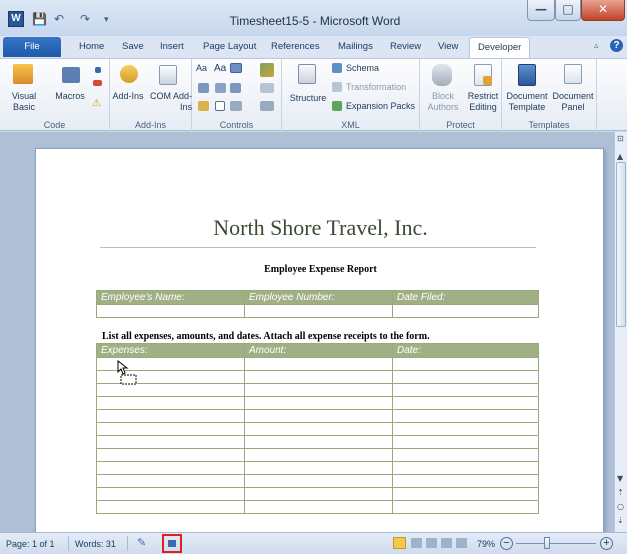 This screenshot has height=554, width=627. Describe the element at coordinates (376, 87) in the screenshot. I see `transformation-button: Transformation` at that location.